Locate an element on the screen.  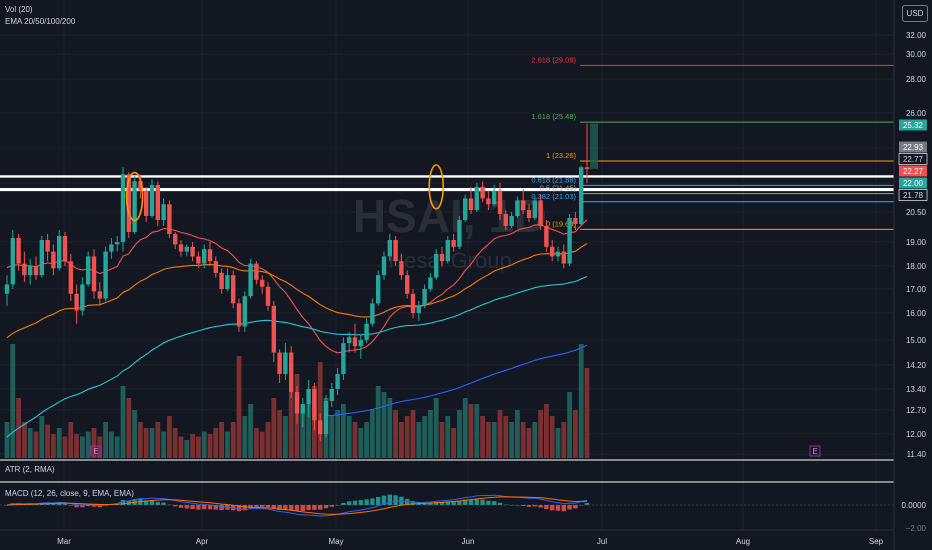
time-axis-tick: Jul is located at coordinates (602, 541).